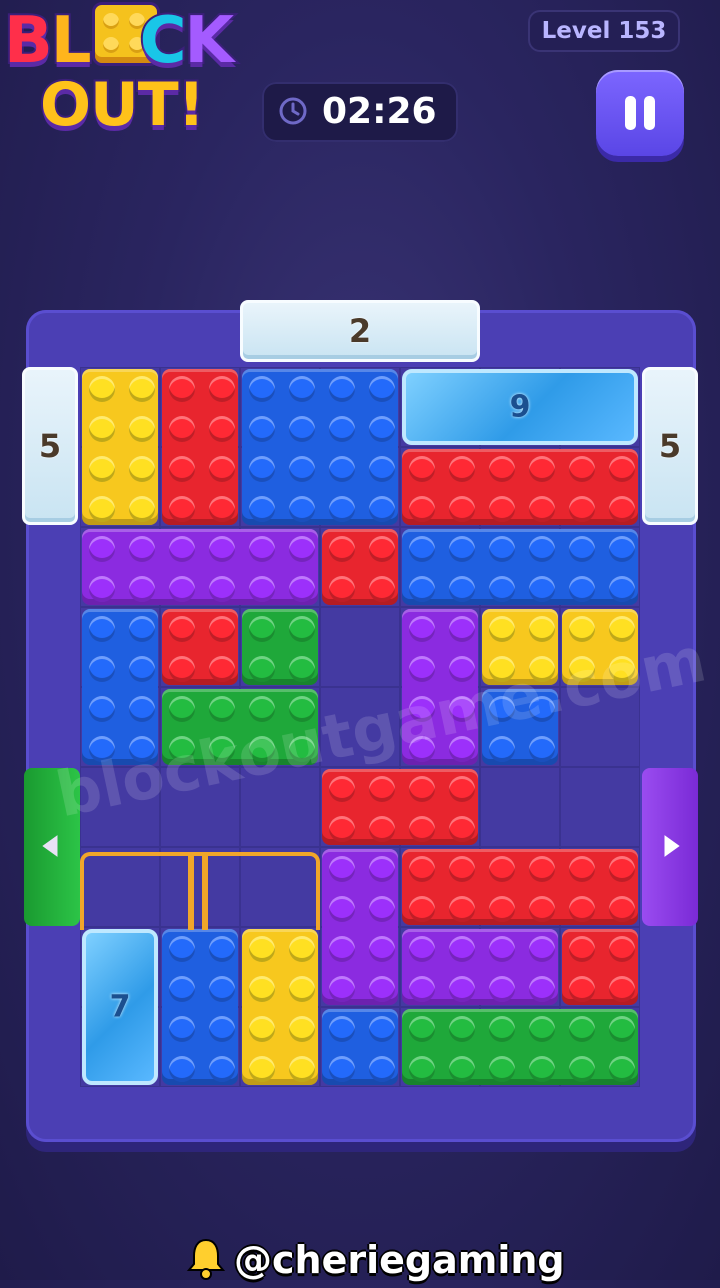 This screenshot has height=1288, width=720. What do you see at coordinates (672, 846) in the screenshot?
I see `arrow-right-icon` at bounding box center [672, 846].